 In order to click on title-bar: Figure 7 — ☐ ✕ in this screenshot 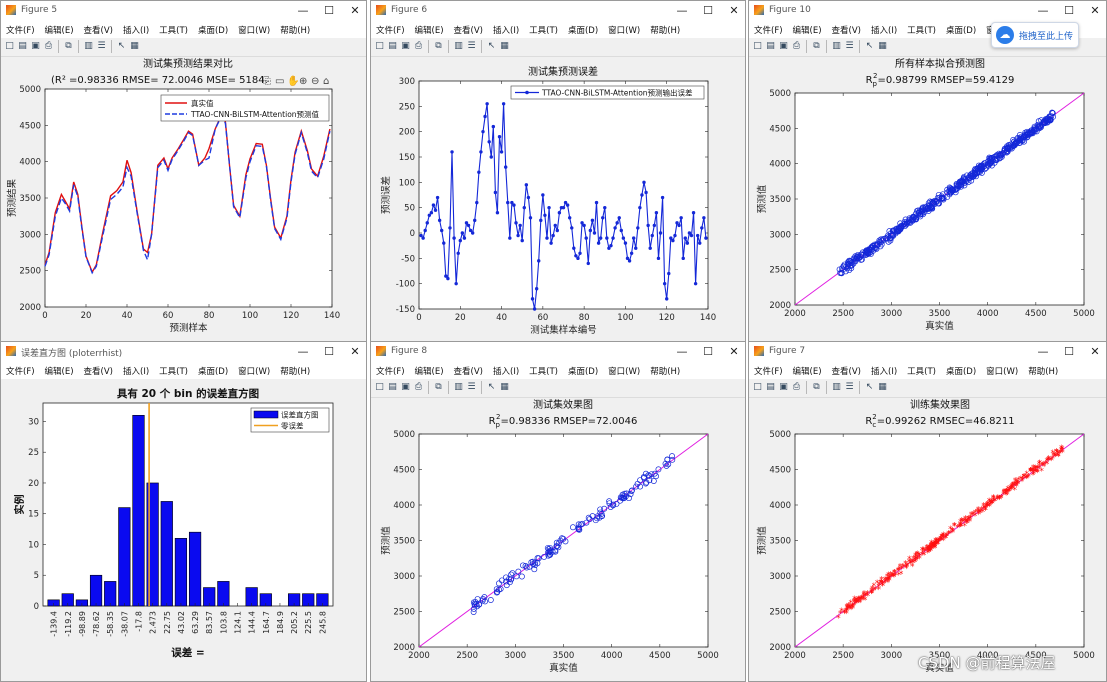, I will do `click(927, 352)`.